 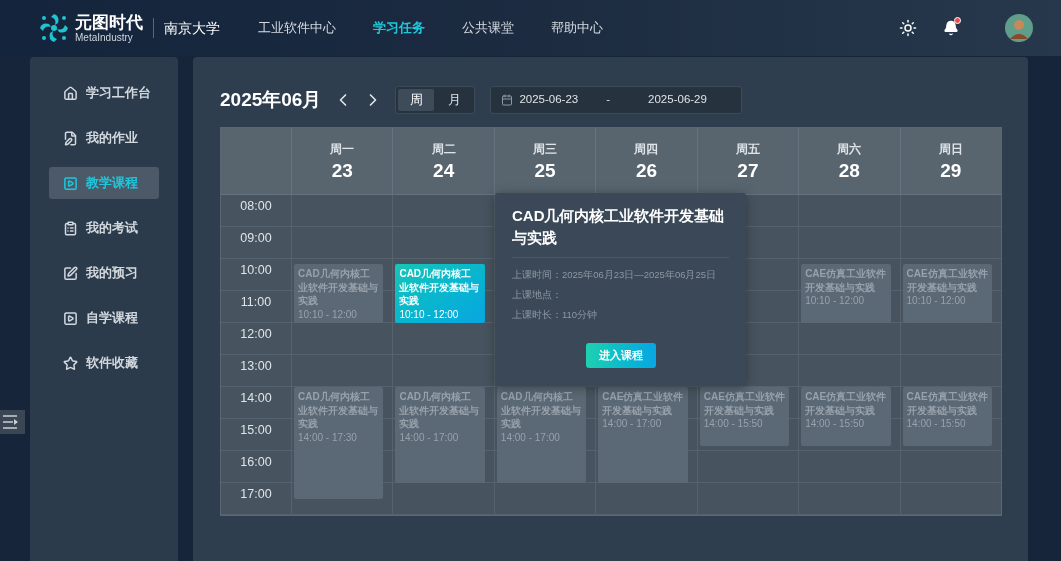 What do you see at coordinates (443, 149) in the screenshot?
I see `weekday-label: 周二` at bounding box center [443, 149].